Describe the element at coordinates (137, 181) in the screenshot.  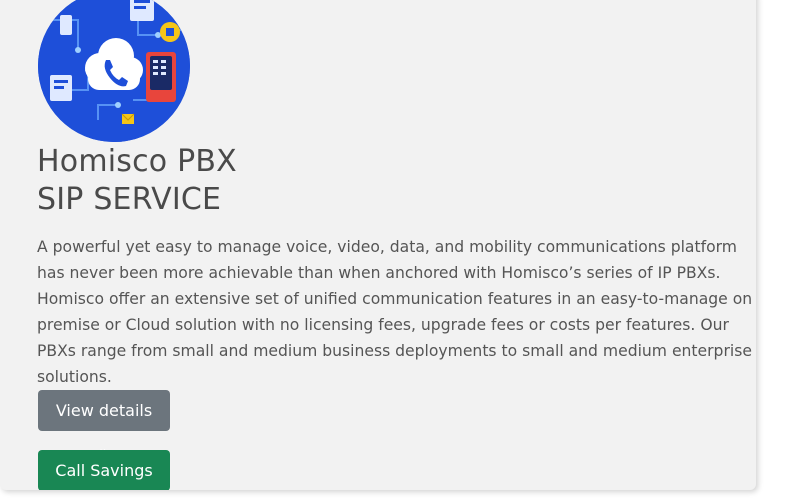
I see `service-title: Homisco PBX SIP SERVICE` at that location.